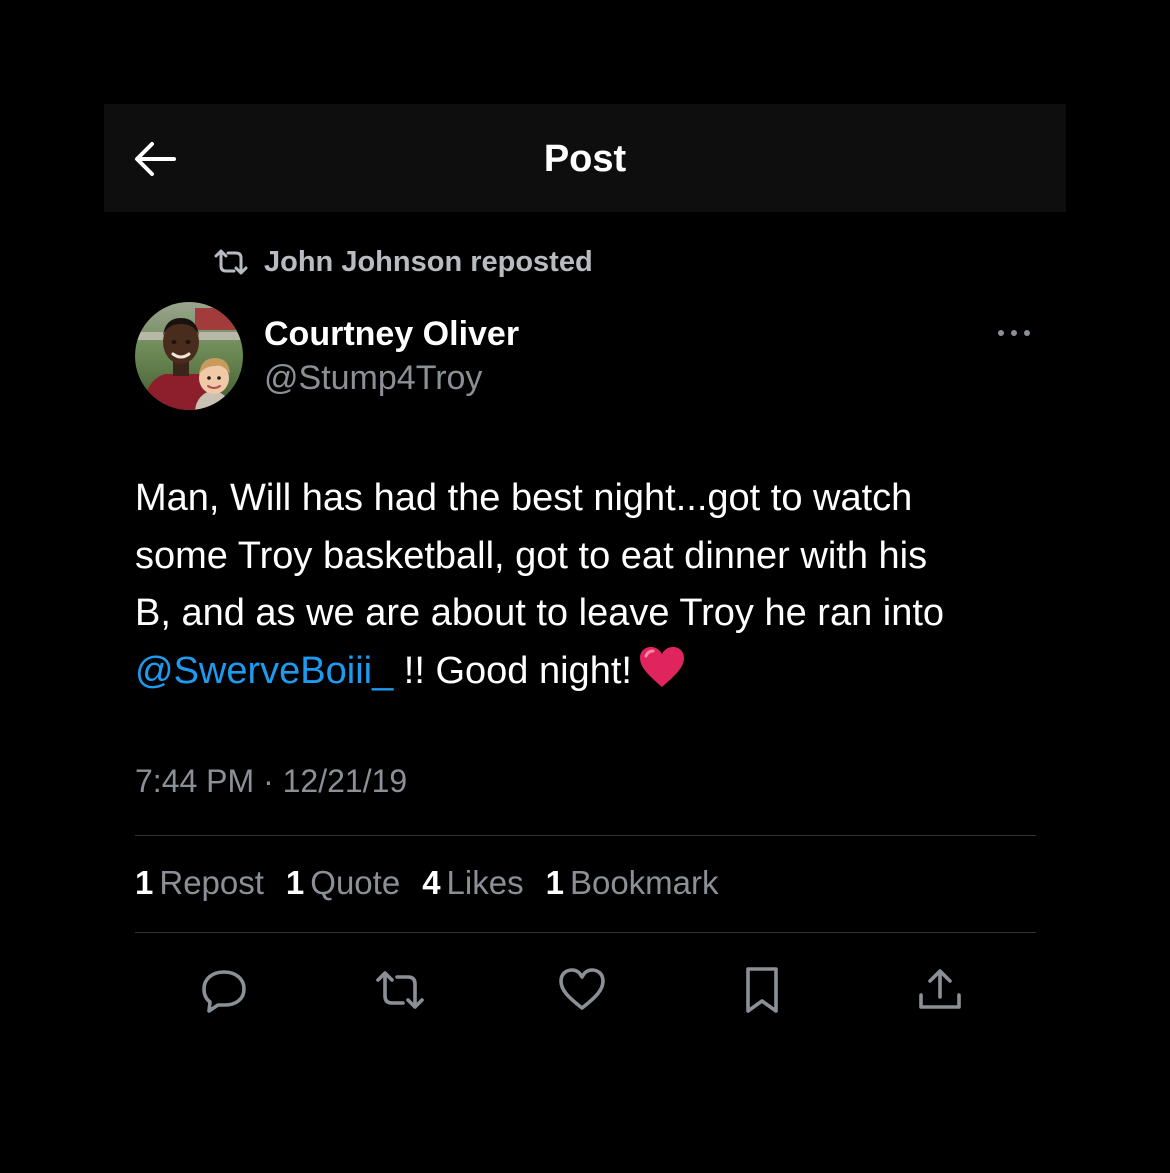  What do you see at coordinates (662, 676) in the screenshot?
I see `red-heart-emoji` at bounding box center [662, 676].